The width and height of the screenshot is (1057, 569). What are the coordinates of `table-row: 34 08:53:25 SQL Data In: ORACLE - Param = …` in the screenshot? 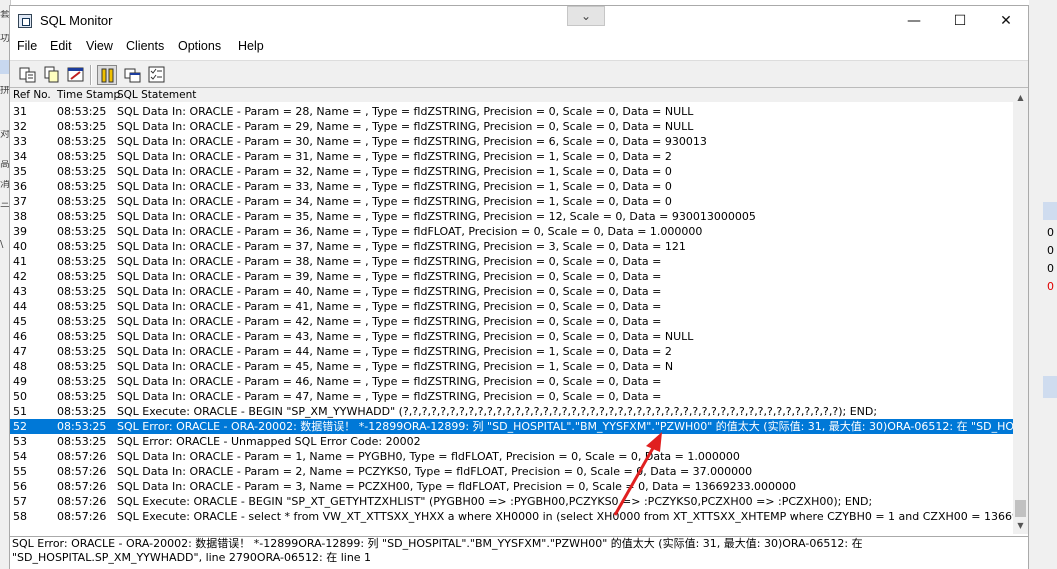 It's located at (511, 156).